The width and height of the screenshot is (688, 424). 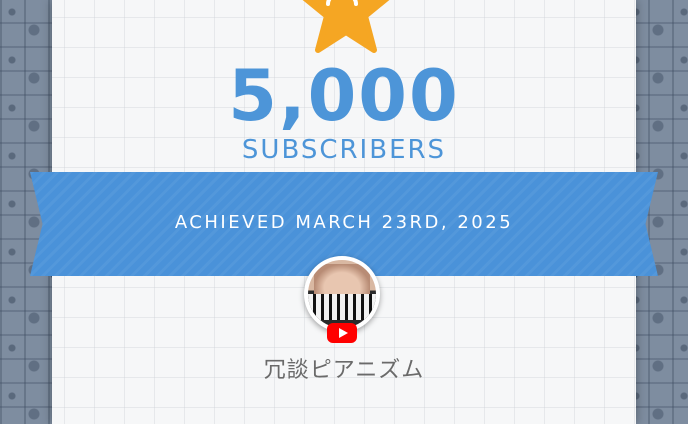 I want to click on subscriber-count: 5,000, so click(x=344, y=96).